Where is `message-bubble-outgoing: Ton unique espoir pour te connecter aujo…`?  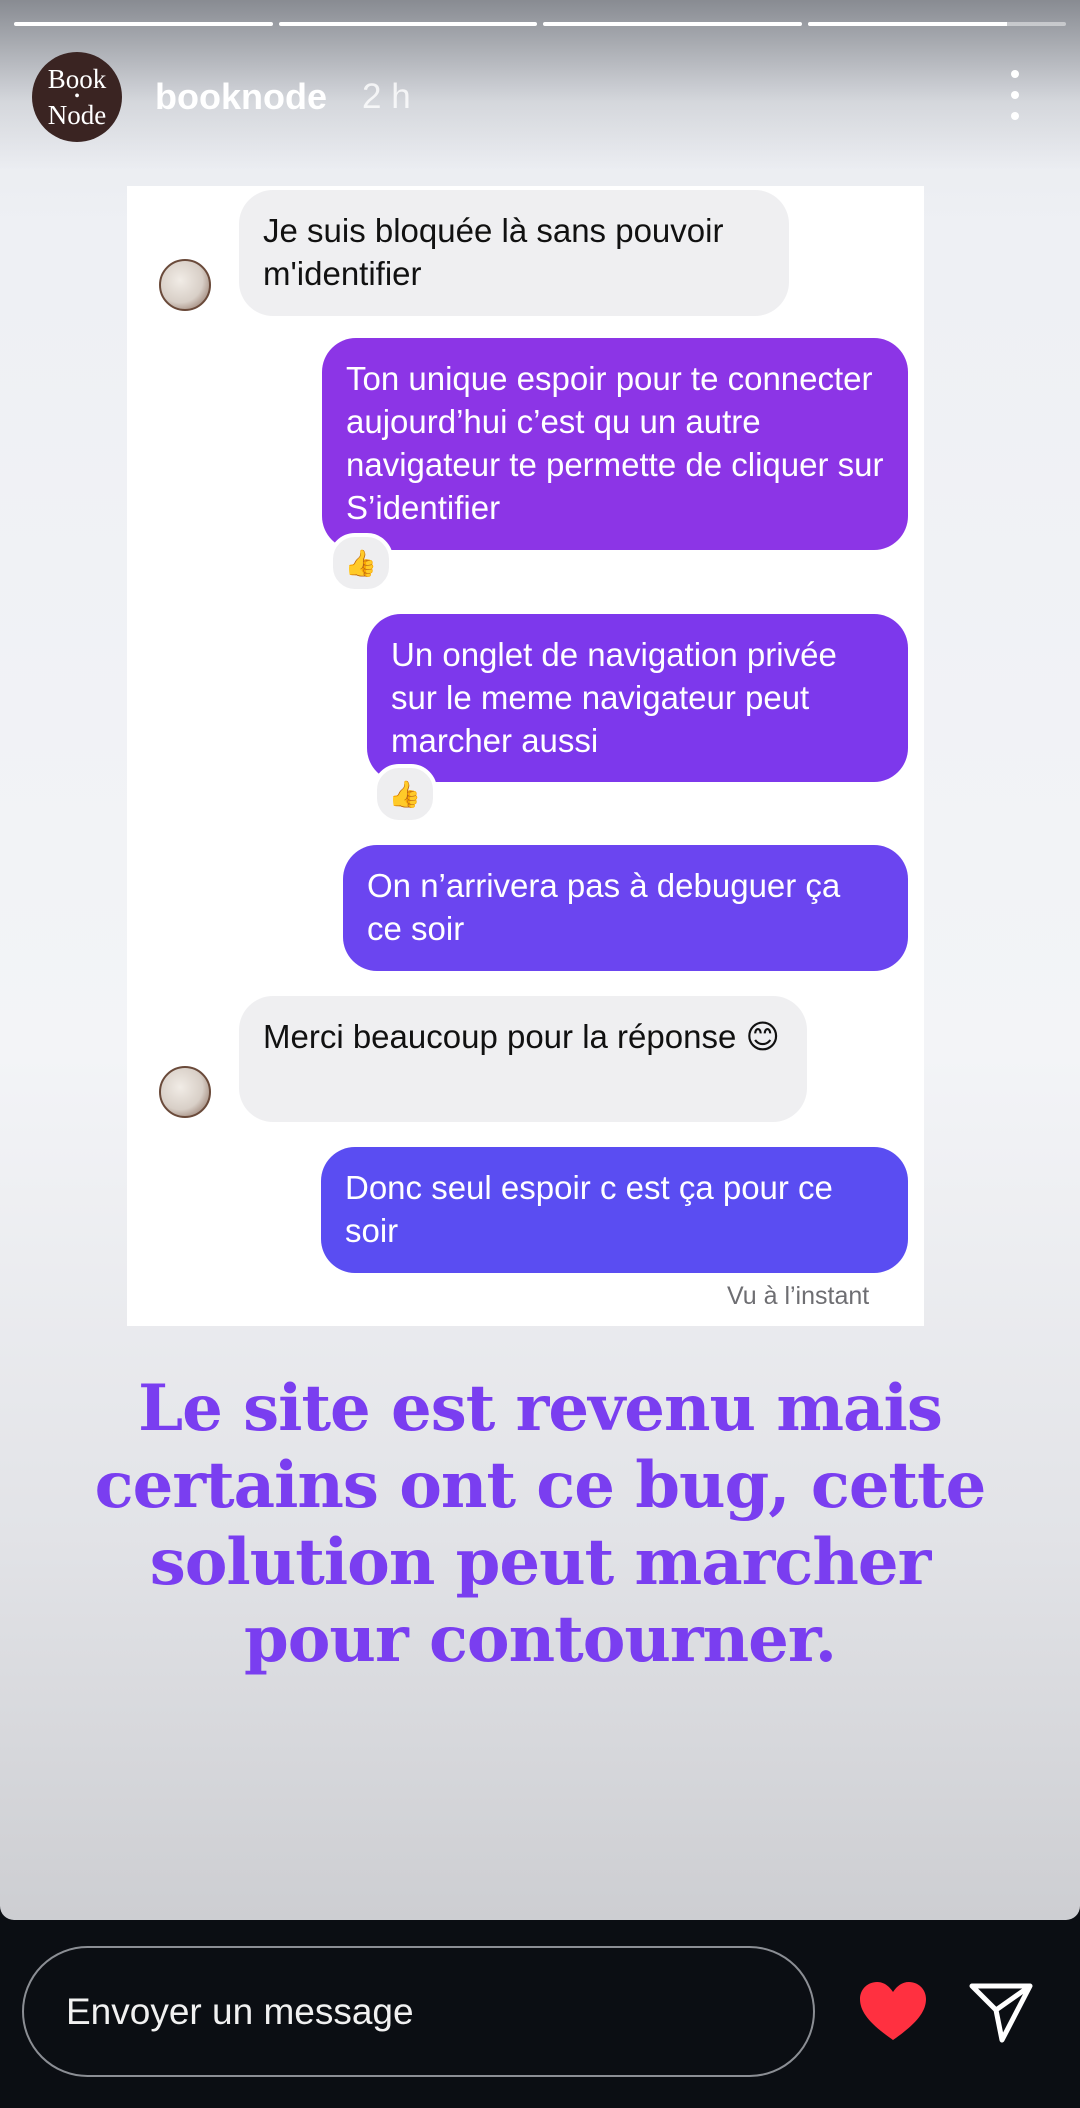
message-bubble-outgoing: Ton unique espoir pour te connecter aujo… is located at coordinates (615, 444).